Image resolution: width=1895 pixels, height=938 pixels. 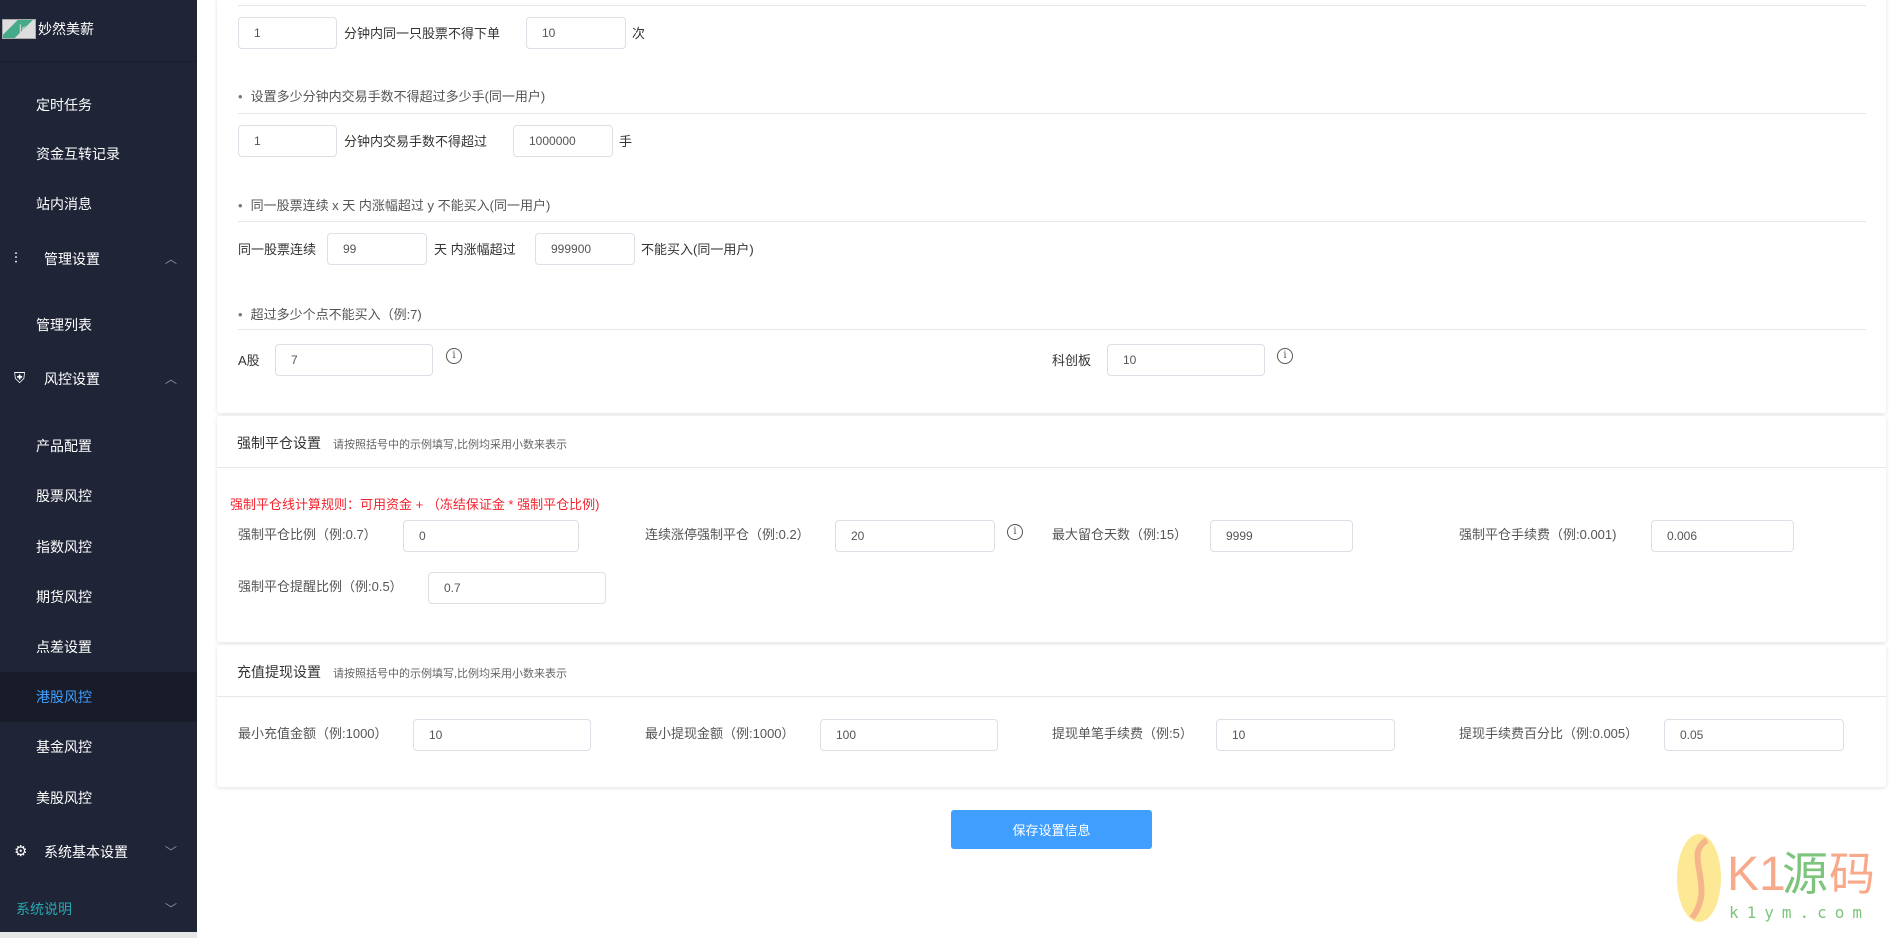 I want to click on title: 强制平仓设置, so click(x=279, y=443).